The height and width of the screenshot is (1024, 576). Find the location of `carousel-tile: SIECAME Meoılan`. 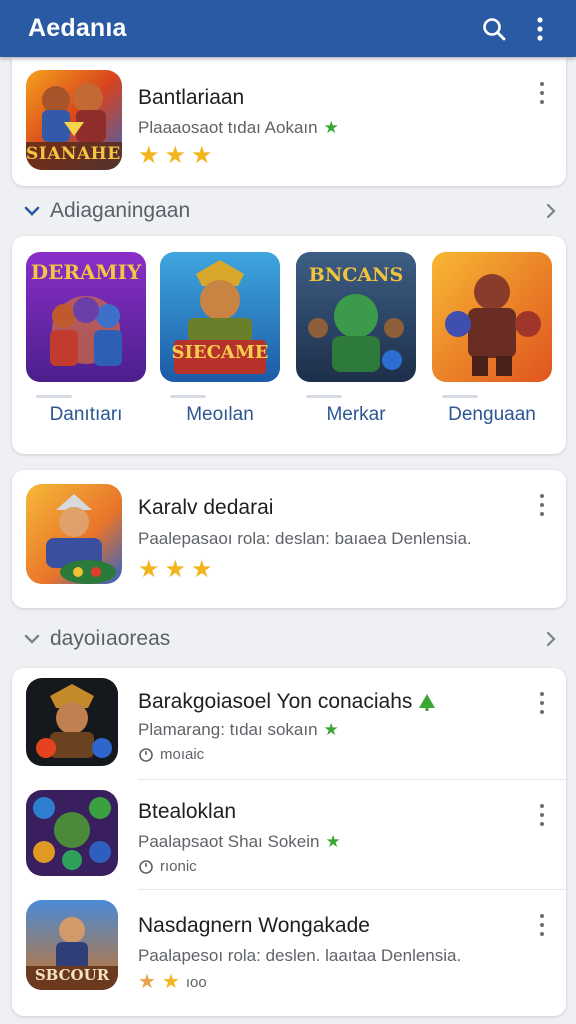

carousel-tile: SIECAME Meoılan is located at coordinates (220, 339).